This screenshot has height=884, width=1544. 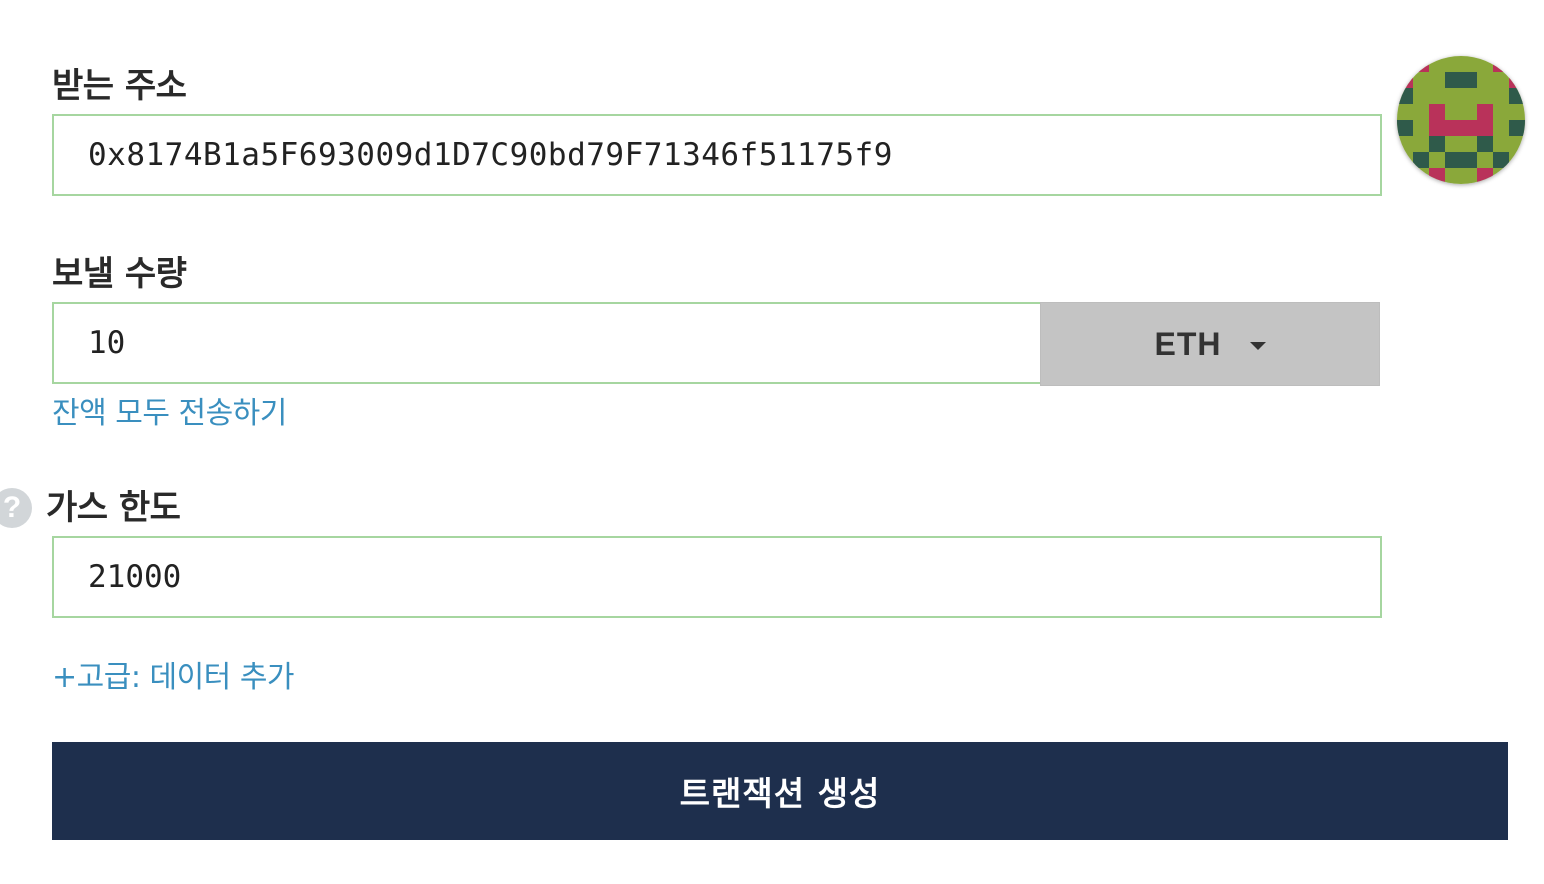 I want to click on recipient-address-label: 받는 주소, so click(x=119, y=86).